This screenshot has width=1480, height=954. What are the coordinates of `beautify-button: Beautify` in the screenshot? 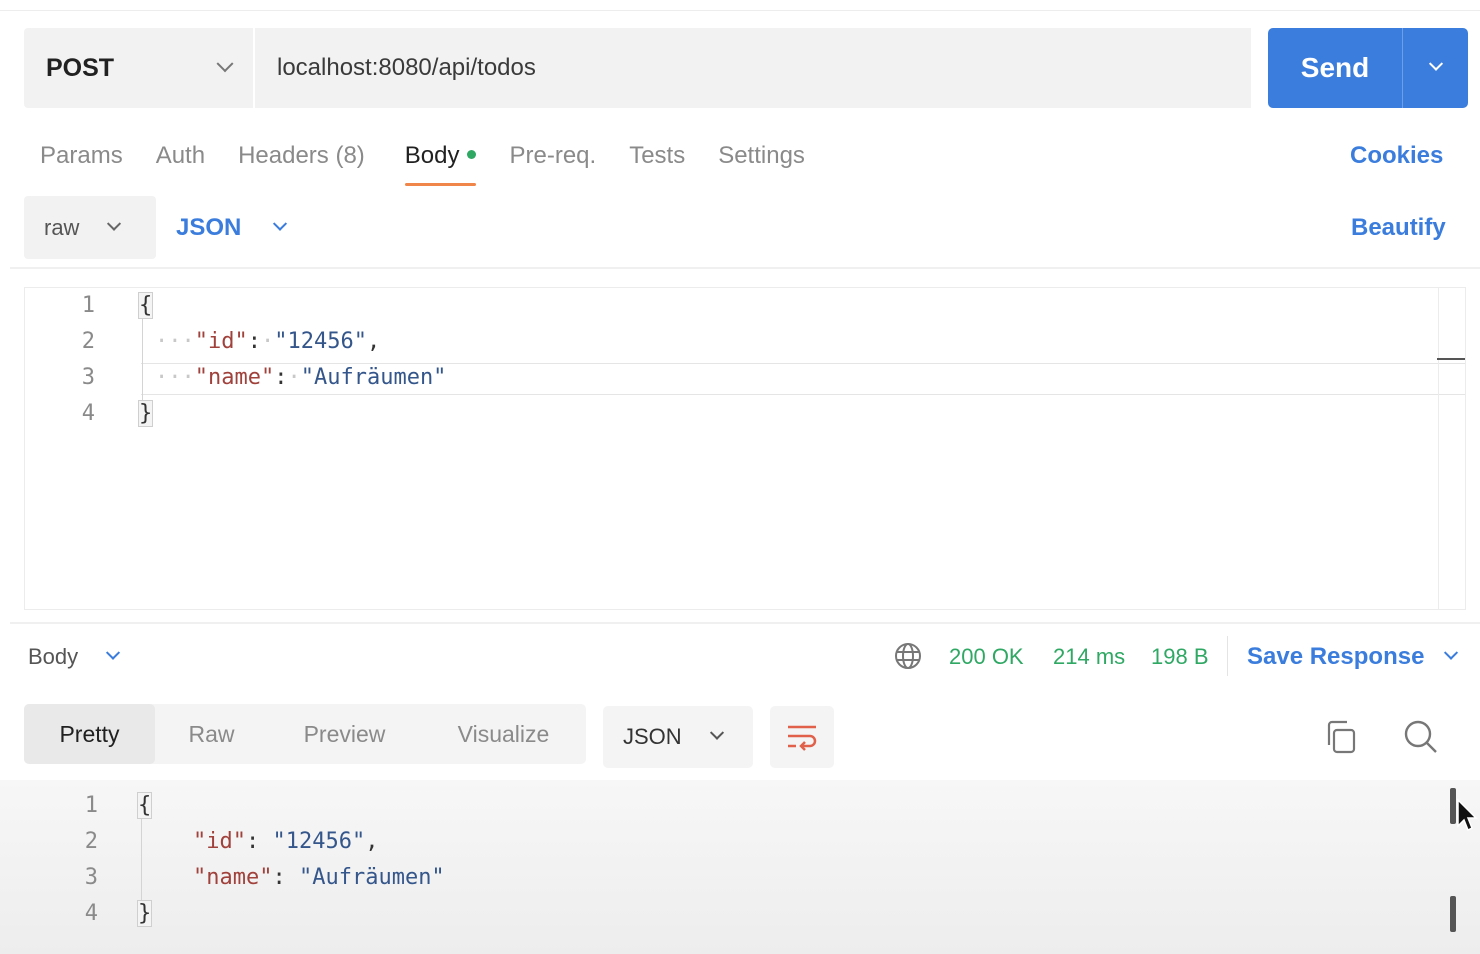 It's located at (1398, 228).